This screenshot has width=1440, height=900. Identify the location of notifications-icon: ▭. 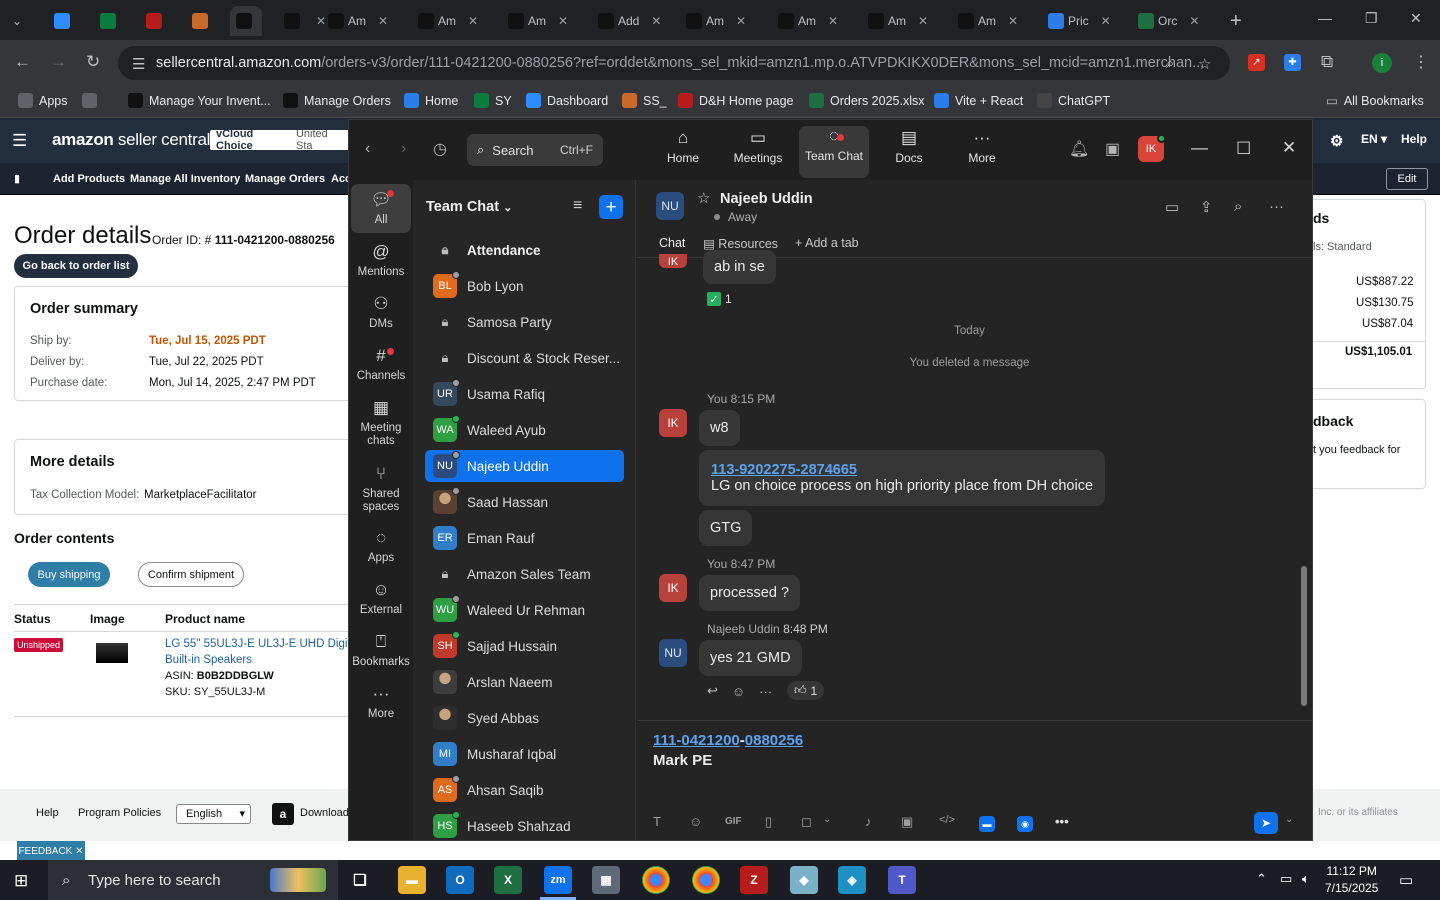
(1406, 880).